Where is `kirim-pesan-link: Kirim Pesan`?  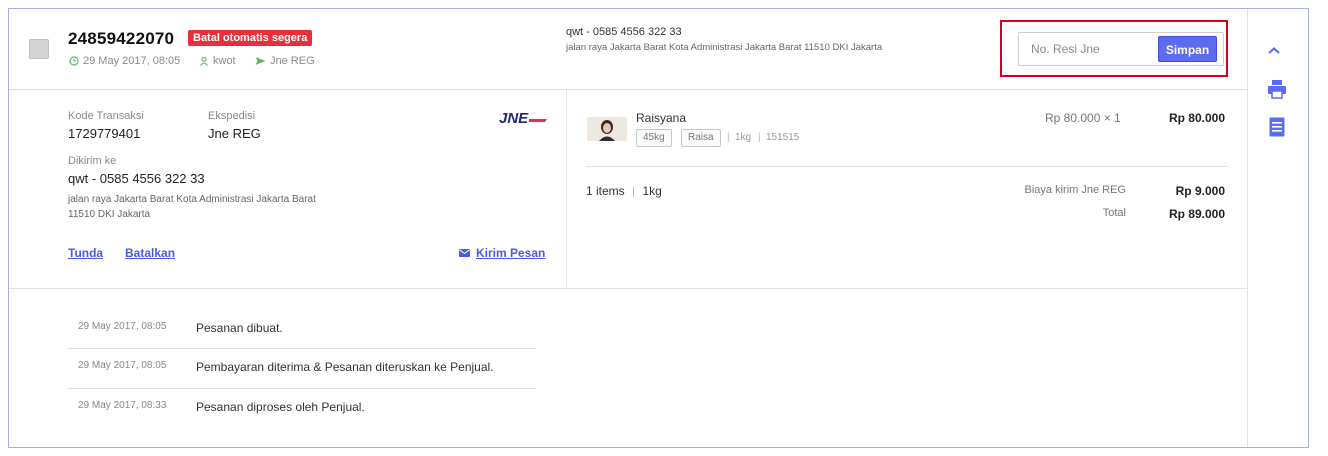
kirim-pesan-link: Kirim Pesan is located at coordinates (502, 253).